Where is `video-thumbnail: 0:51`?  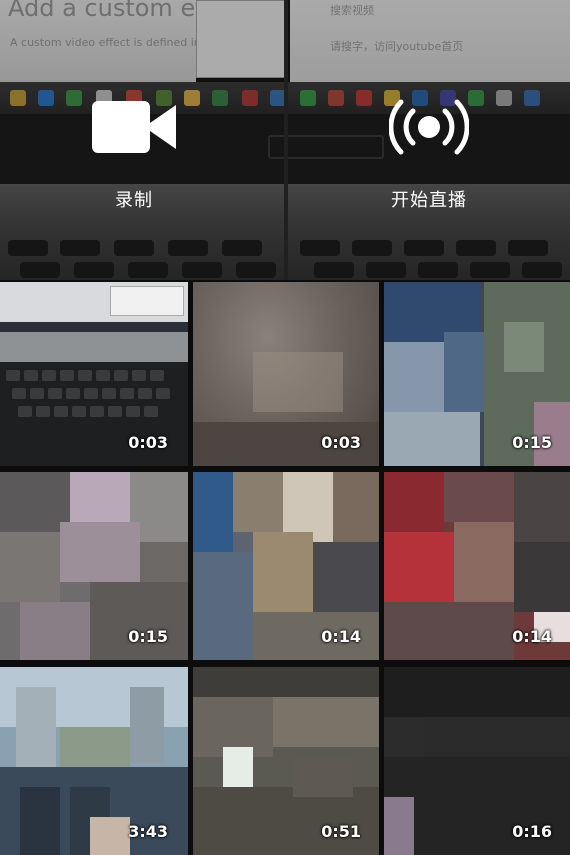
video-thumbnail: 0:51 is located at coordinates (286, 761).